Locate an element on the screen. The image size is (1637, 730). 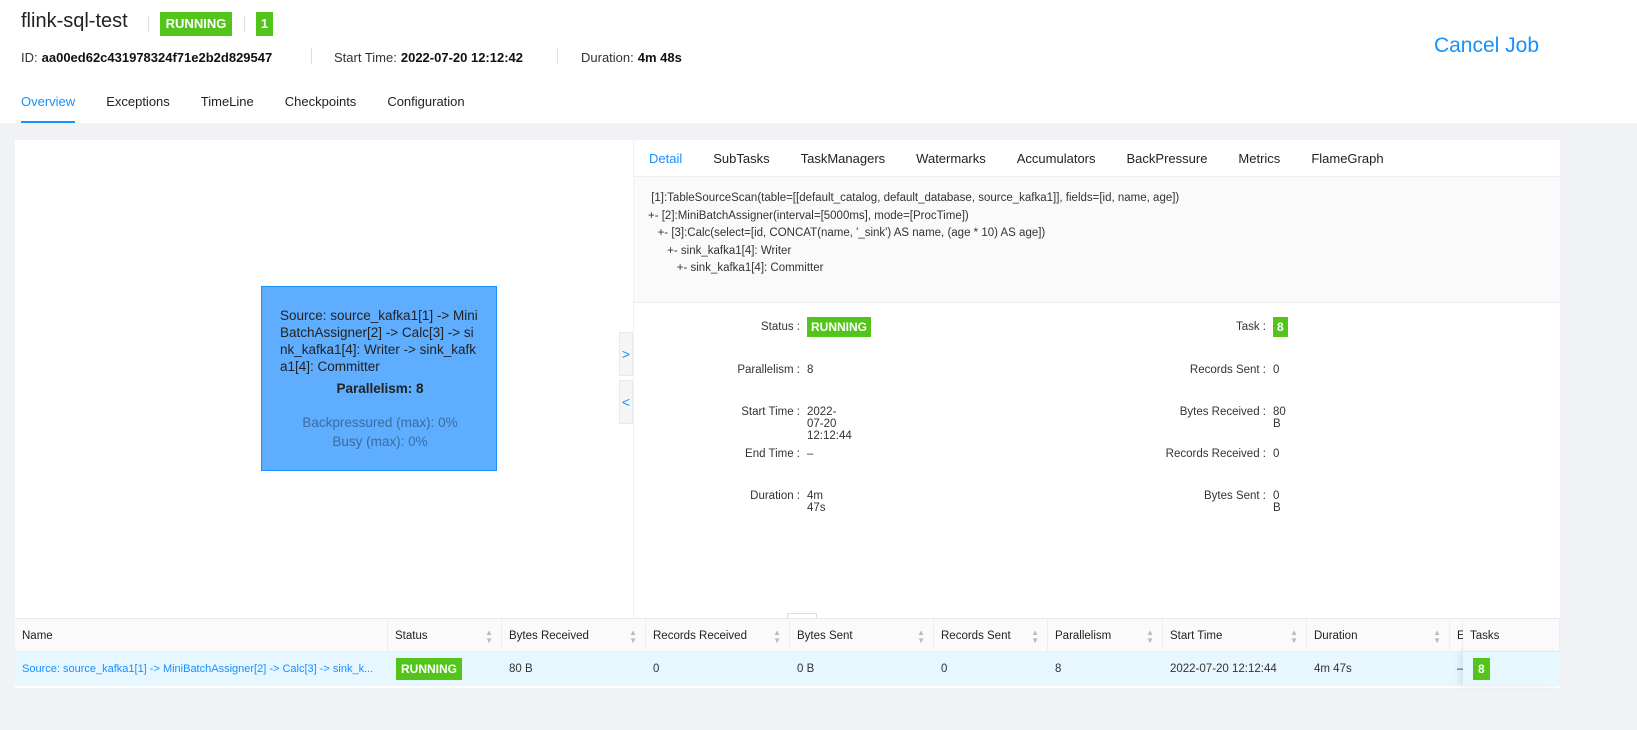
column-header-tasks: Tasks is located at coordinates (1511, 635).